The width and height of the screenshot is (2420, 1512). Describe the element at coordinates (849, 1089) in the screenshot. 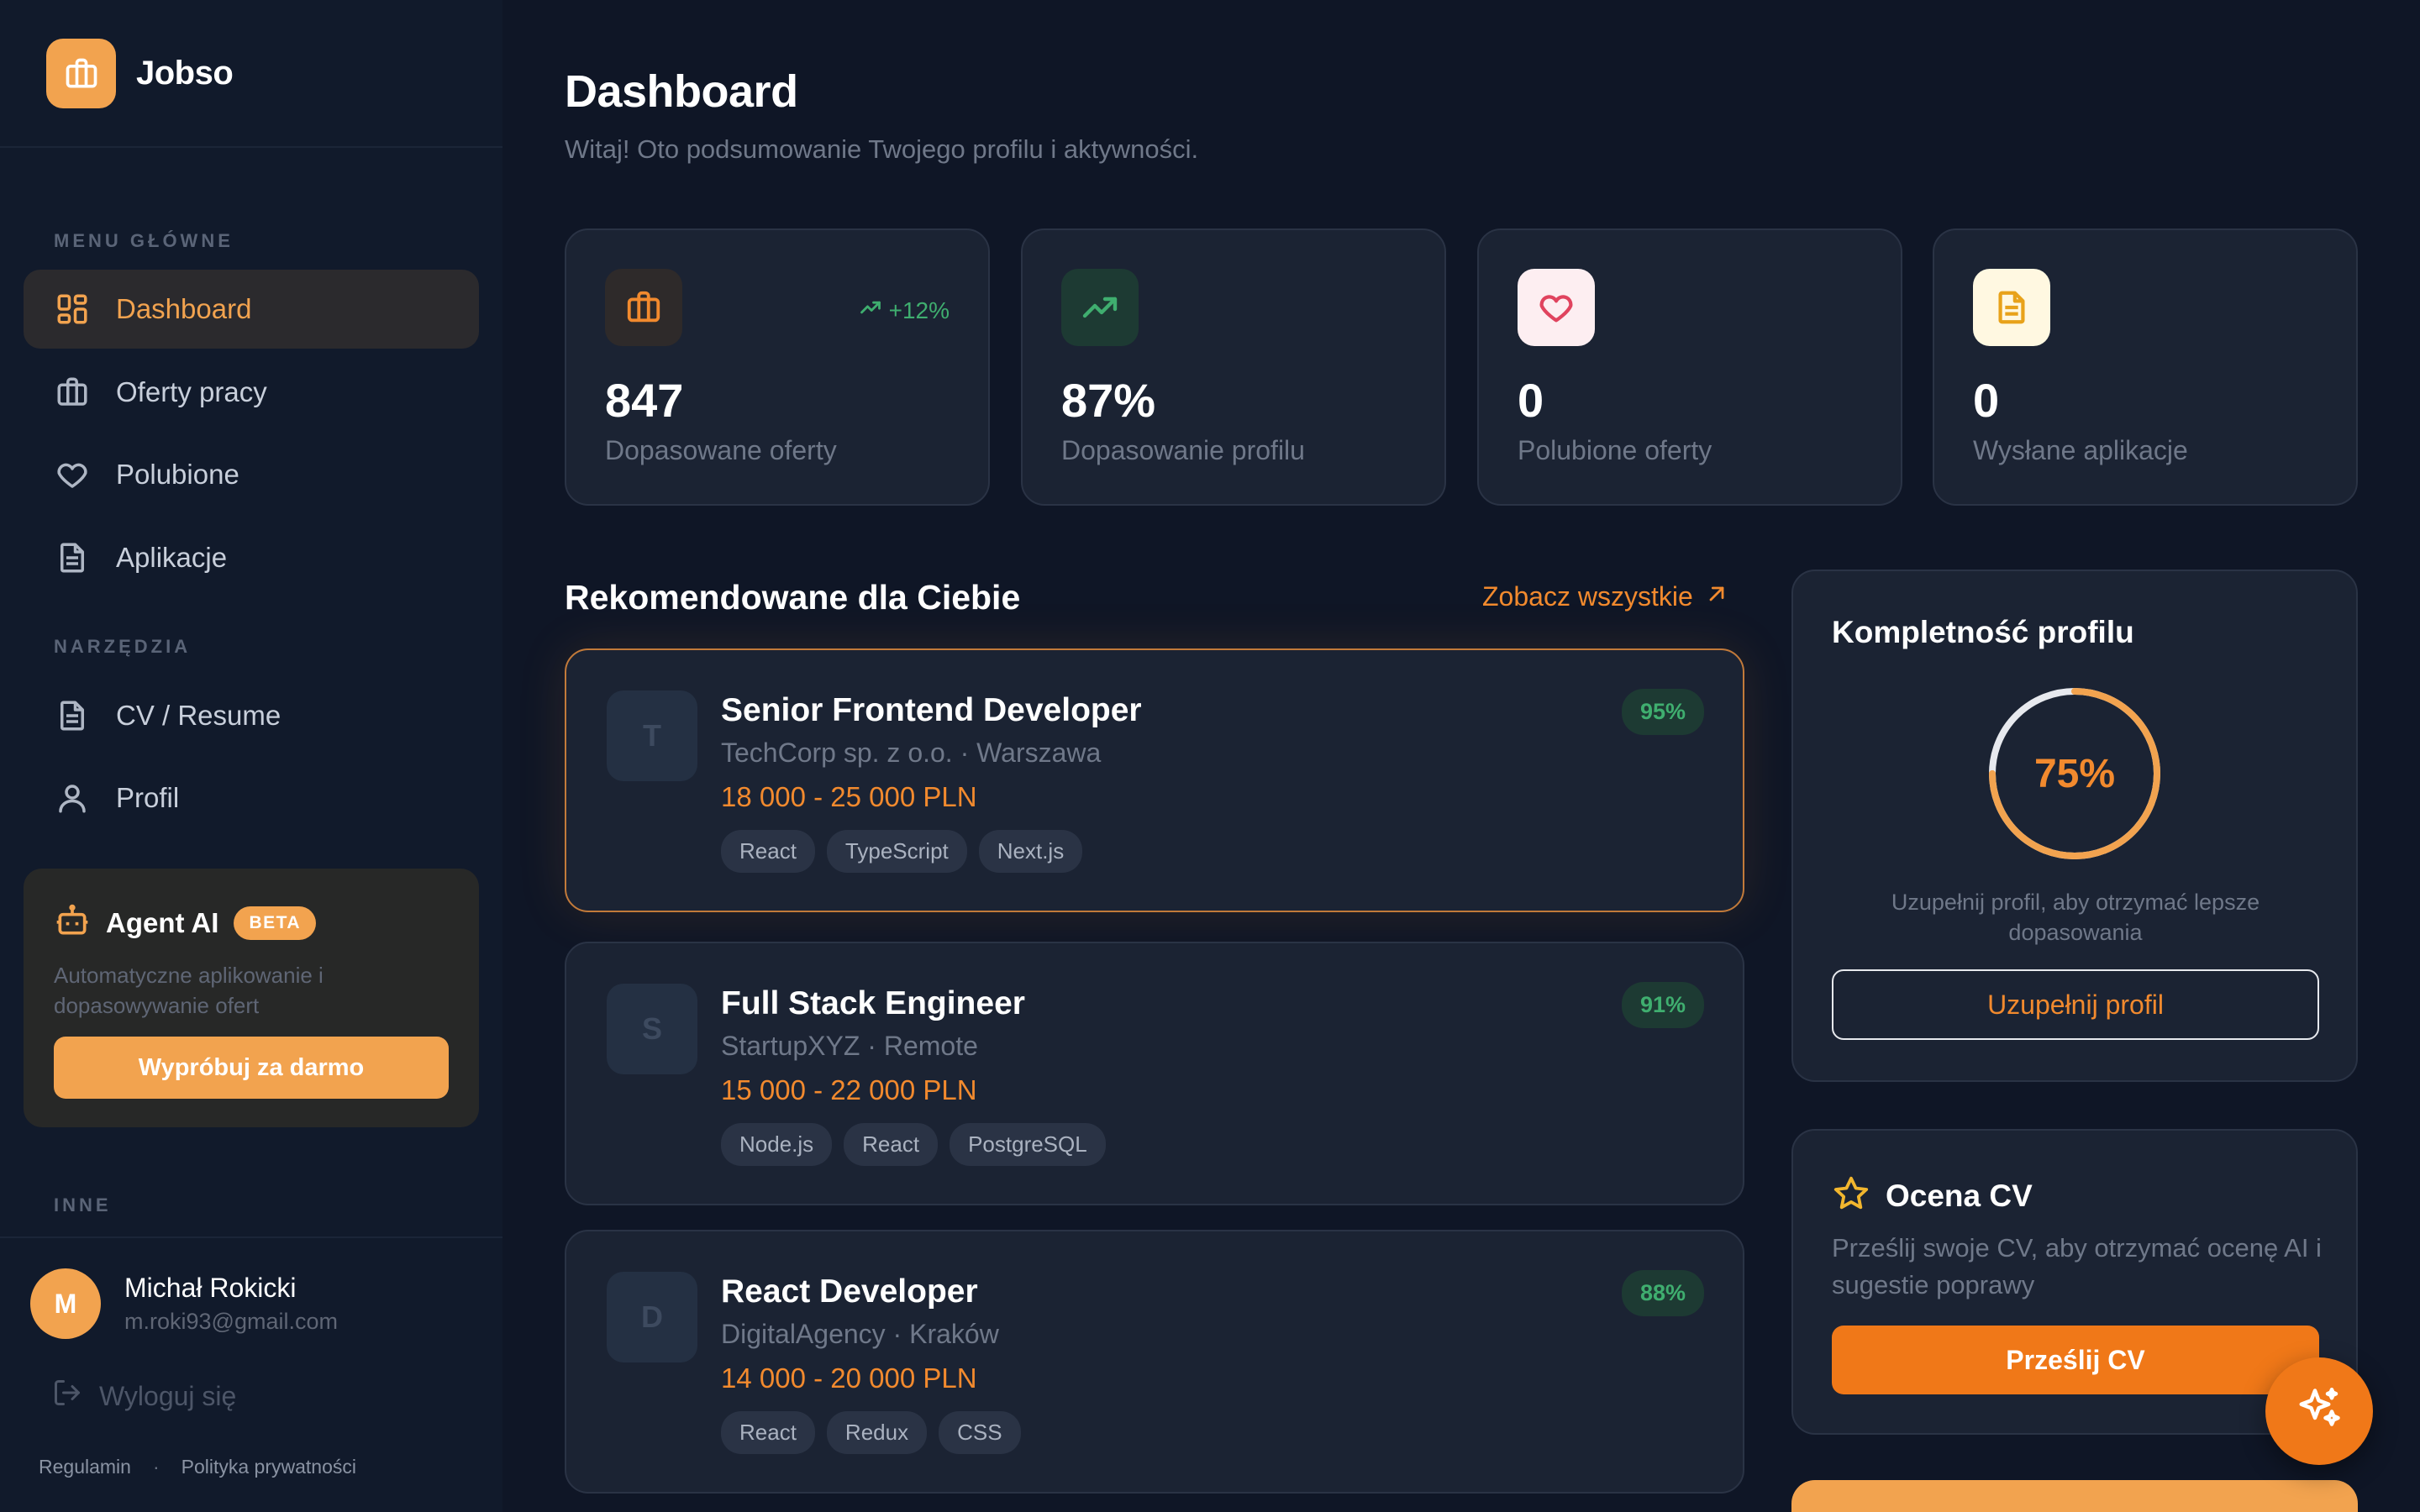

I see `job-salary: 15 000 - 22 000 PLN` at that location.